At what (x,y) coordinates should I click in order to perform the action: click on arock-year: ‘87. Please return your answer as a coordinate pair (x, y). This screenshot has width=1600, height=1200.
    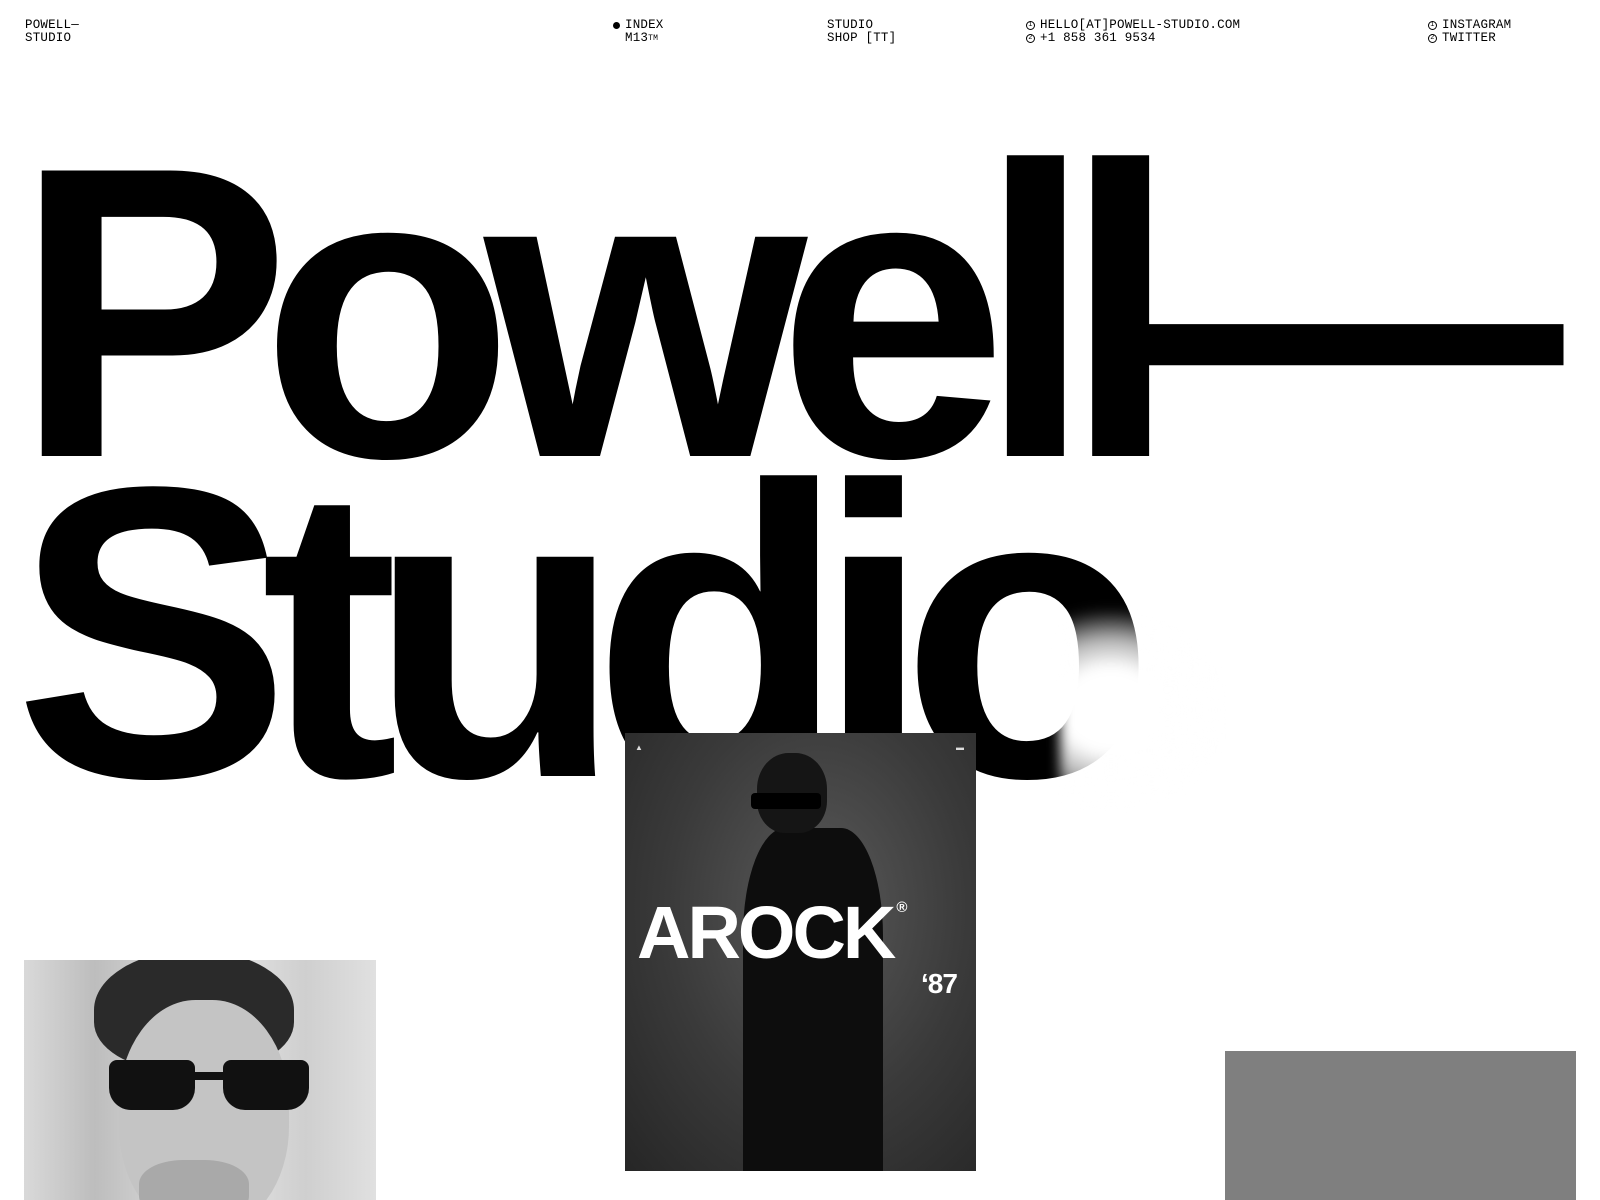
    Looking at the image, I should click on (939, 983).